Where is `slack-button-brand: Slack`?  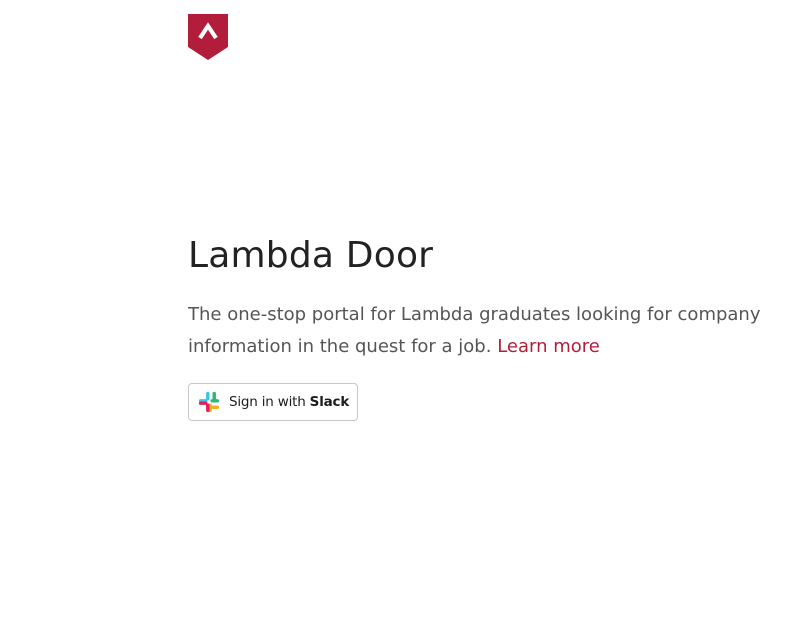
slack-button-brand: Slack is located at coordinates (329, 402).